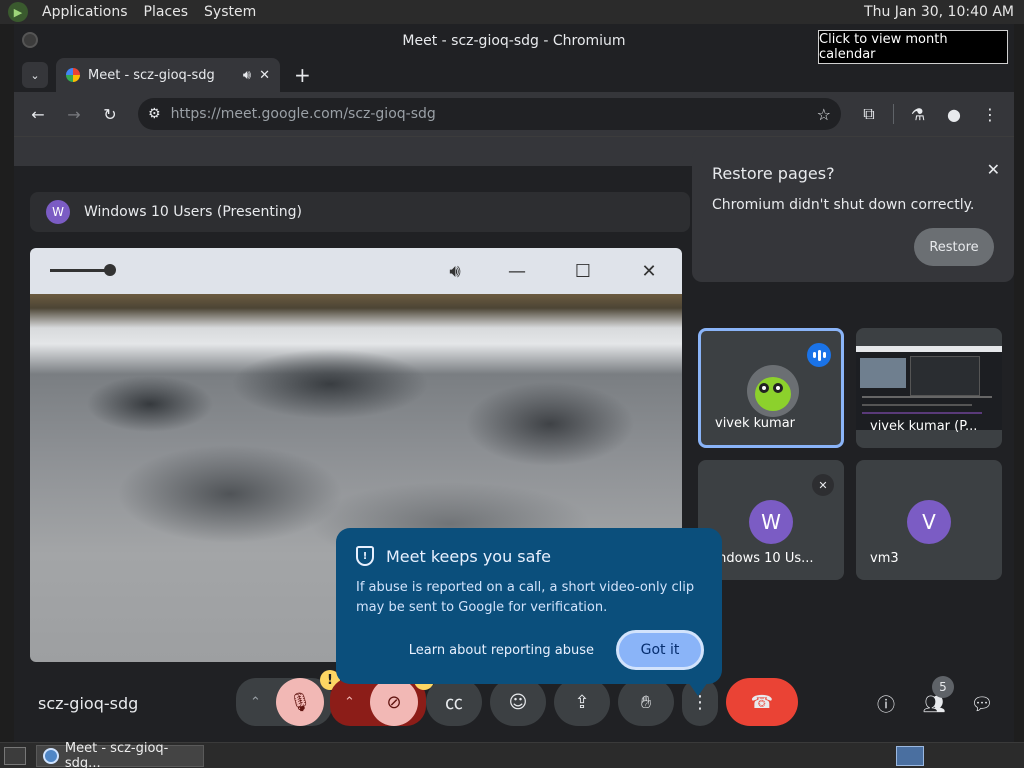 Image resolution: width=1024 pixels, height=768 pixels. Describe the element at coordinates (394, 702) in the screenshot. I see `camera-button: ⊘` at that location.